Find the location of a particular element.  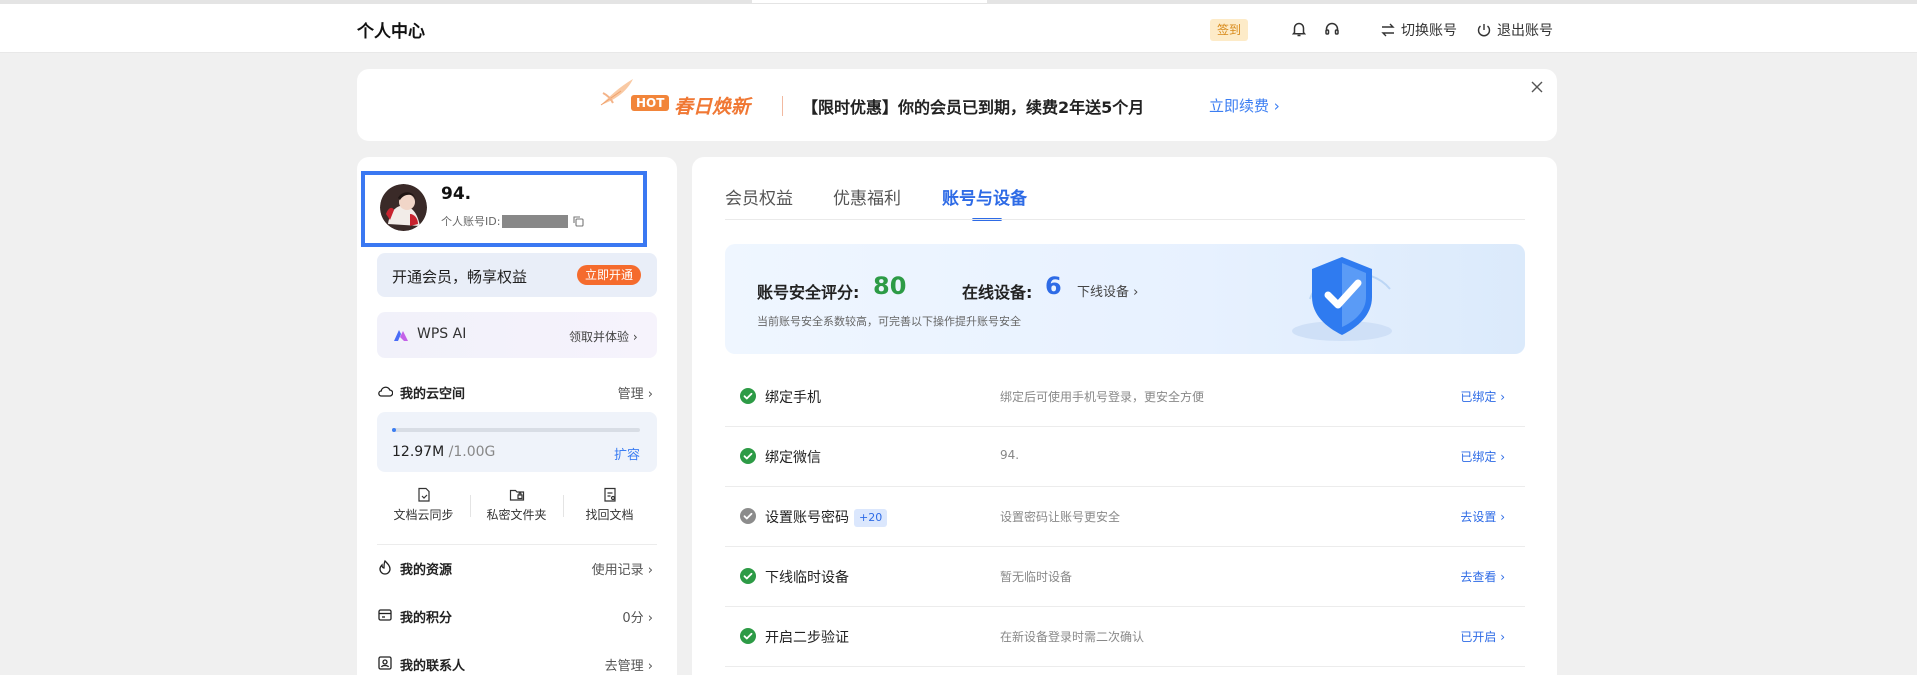

security-item-row: 绑定手机 绑定后可使用手机号登录，更安全方便 已绑定 › is located at coordinates (1125, 397).